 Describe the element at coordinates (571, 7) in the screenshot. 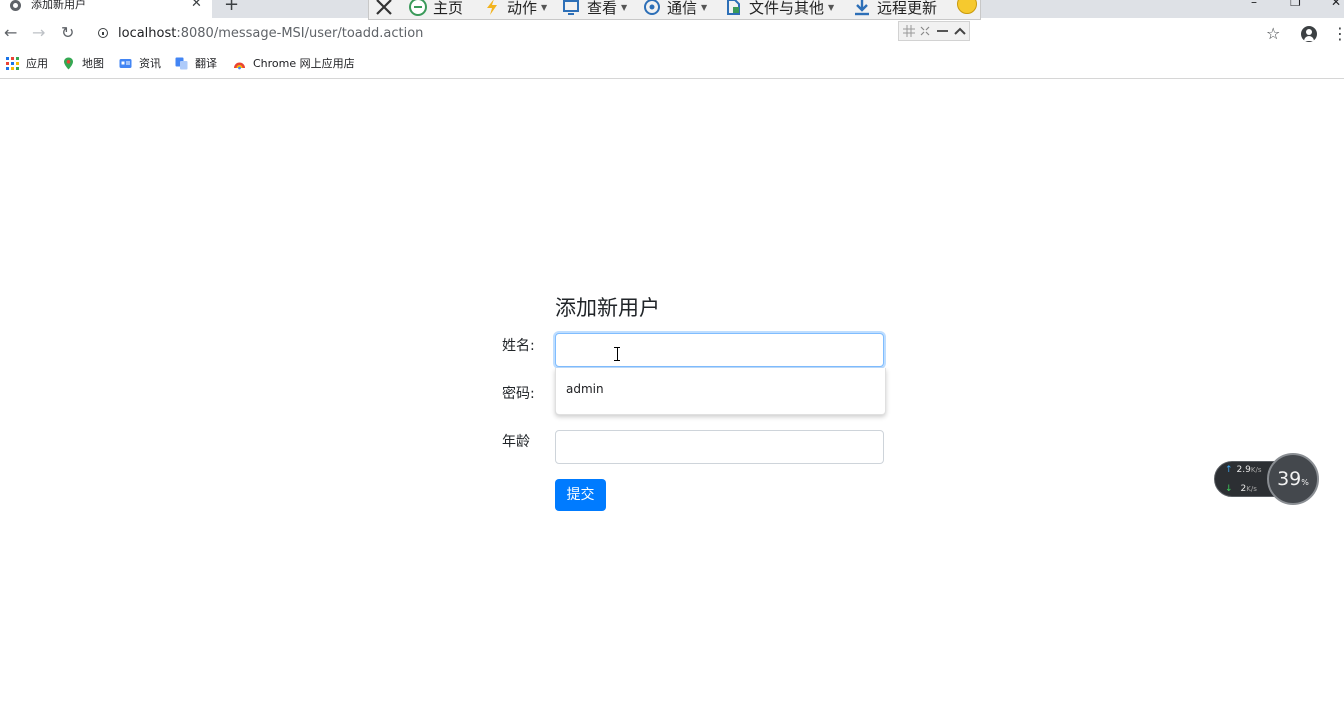

I see `monitor-icon` at that location.